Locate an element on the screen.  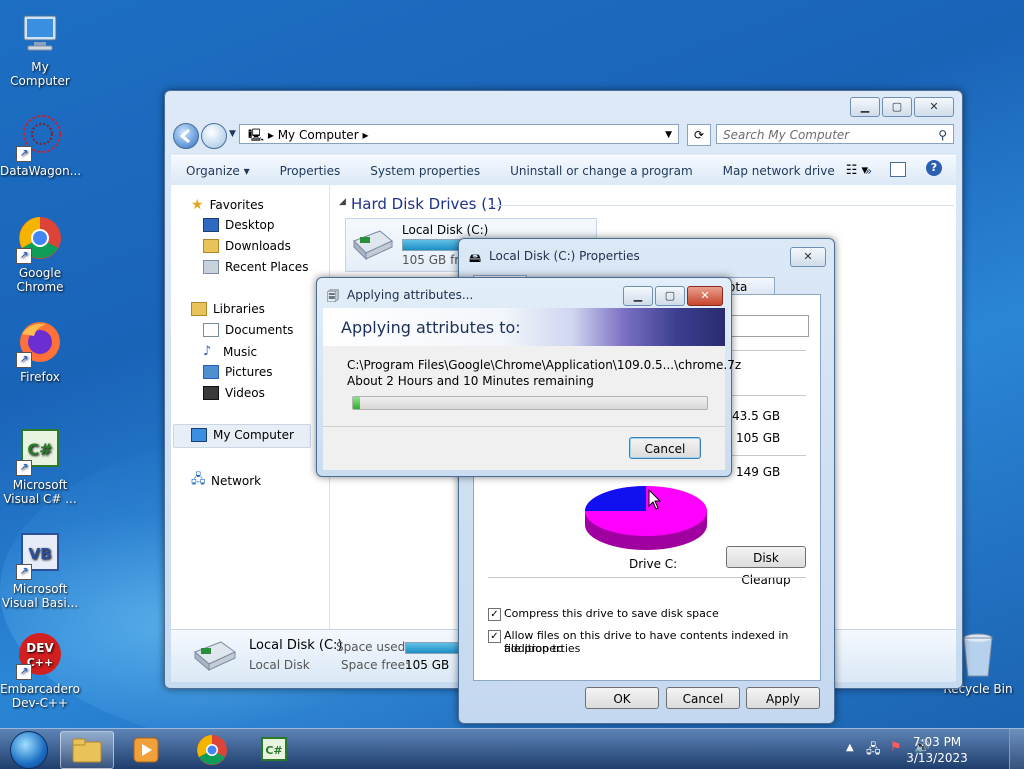
nav-my-computer: My Computer is located at coordinates (242, 435).